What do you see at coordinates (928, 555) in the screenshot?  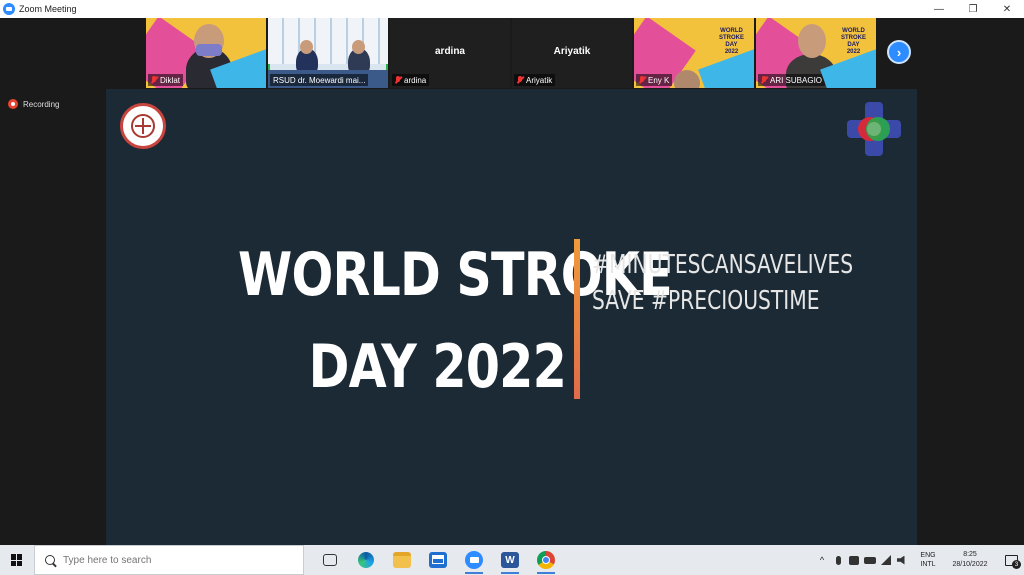 I see `language-code: ENG` at bounding box center [928, 555].